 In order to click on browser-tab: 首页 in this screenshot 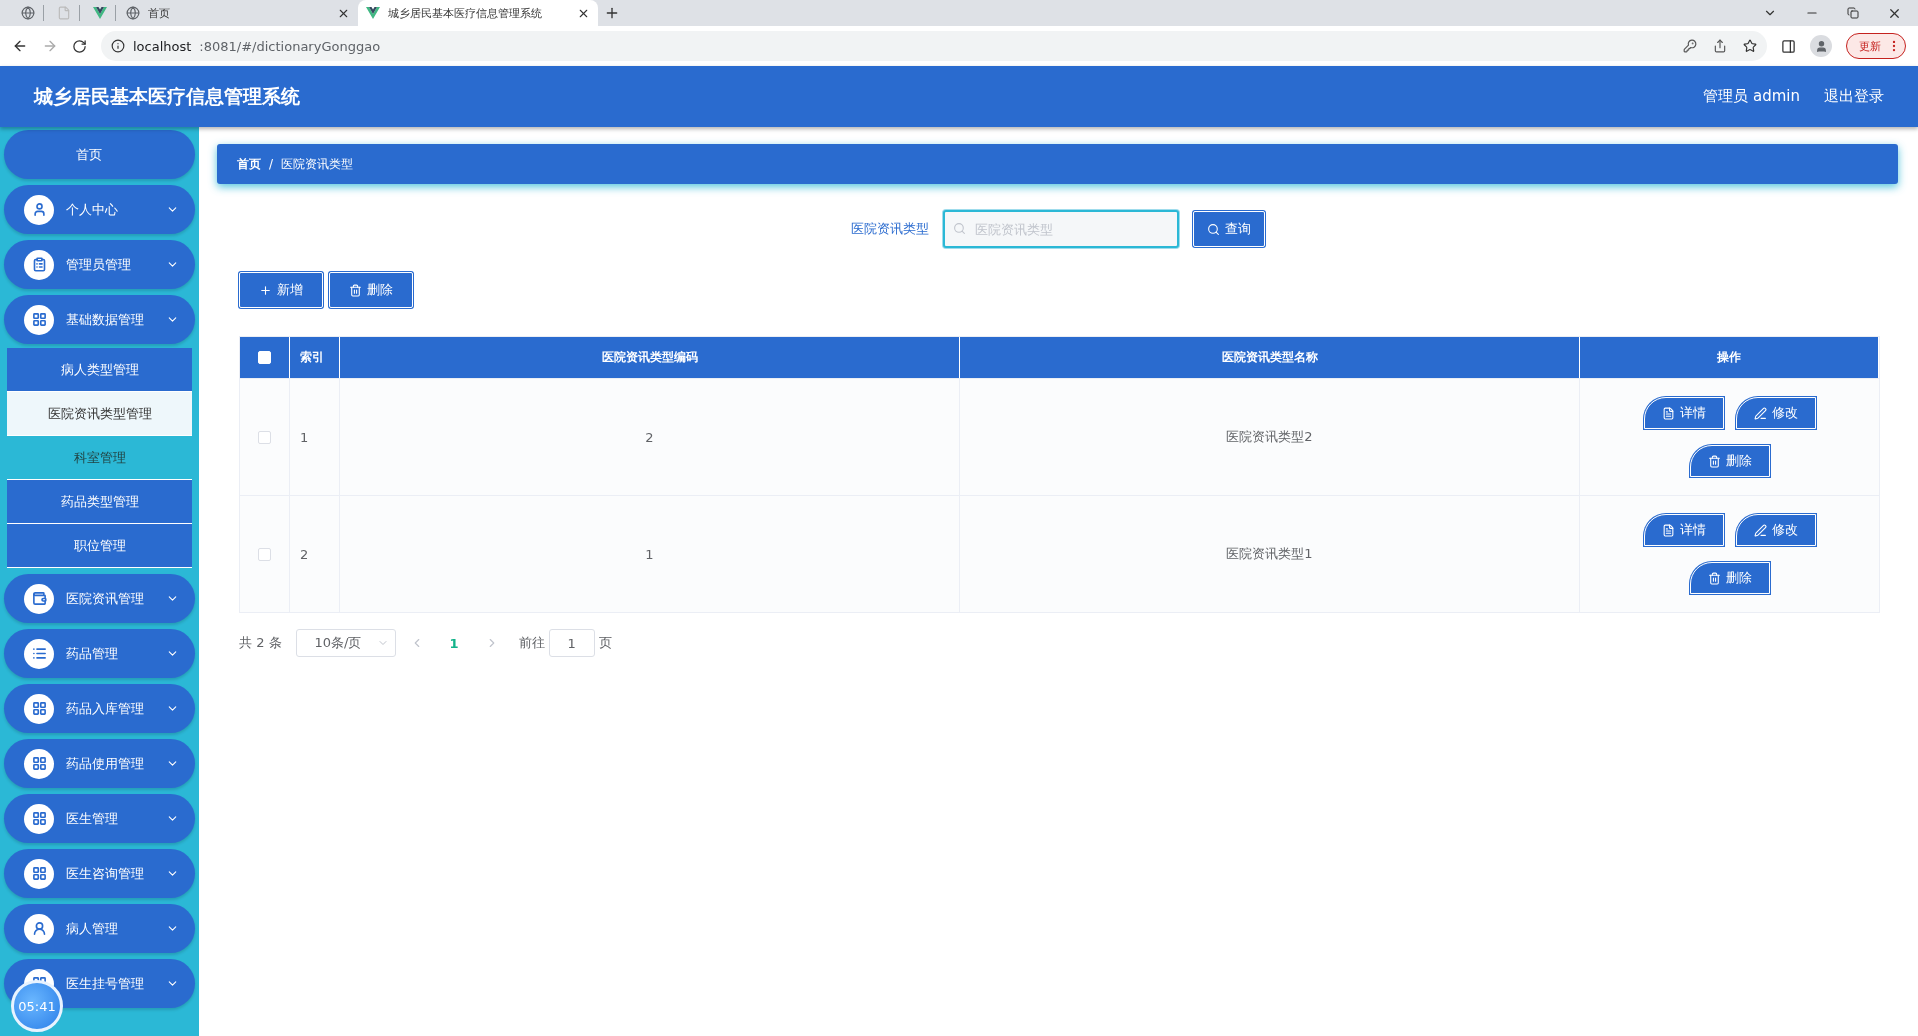, I will do `click(238, 13)`.